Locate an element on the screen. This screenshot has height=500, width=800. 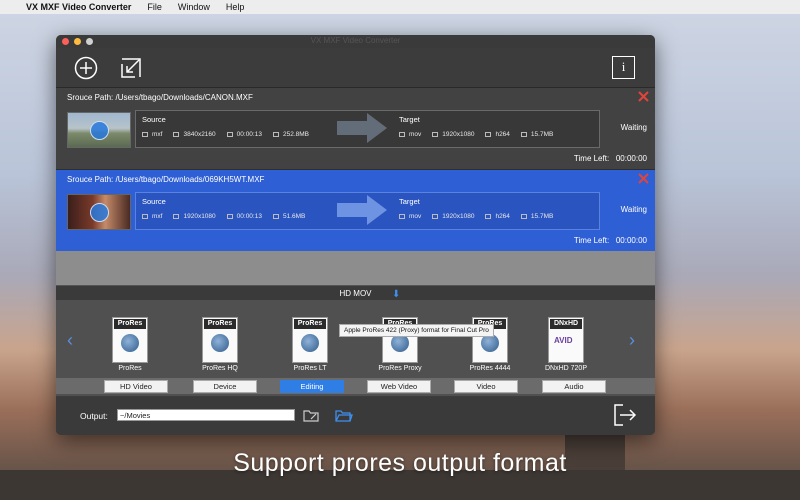
tab-web-video: Web Video is located at coordinates (399, 386).